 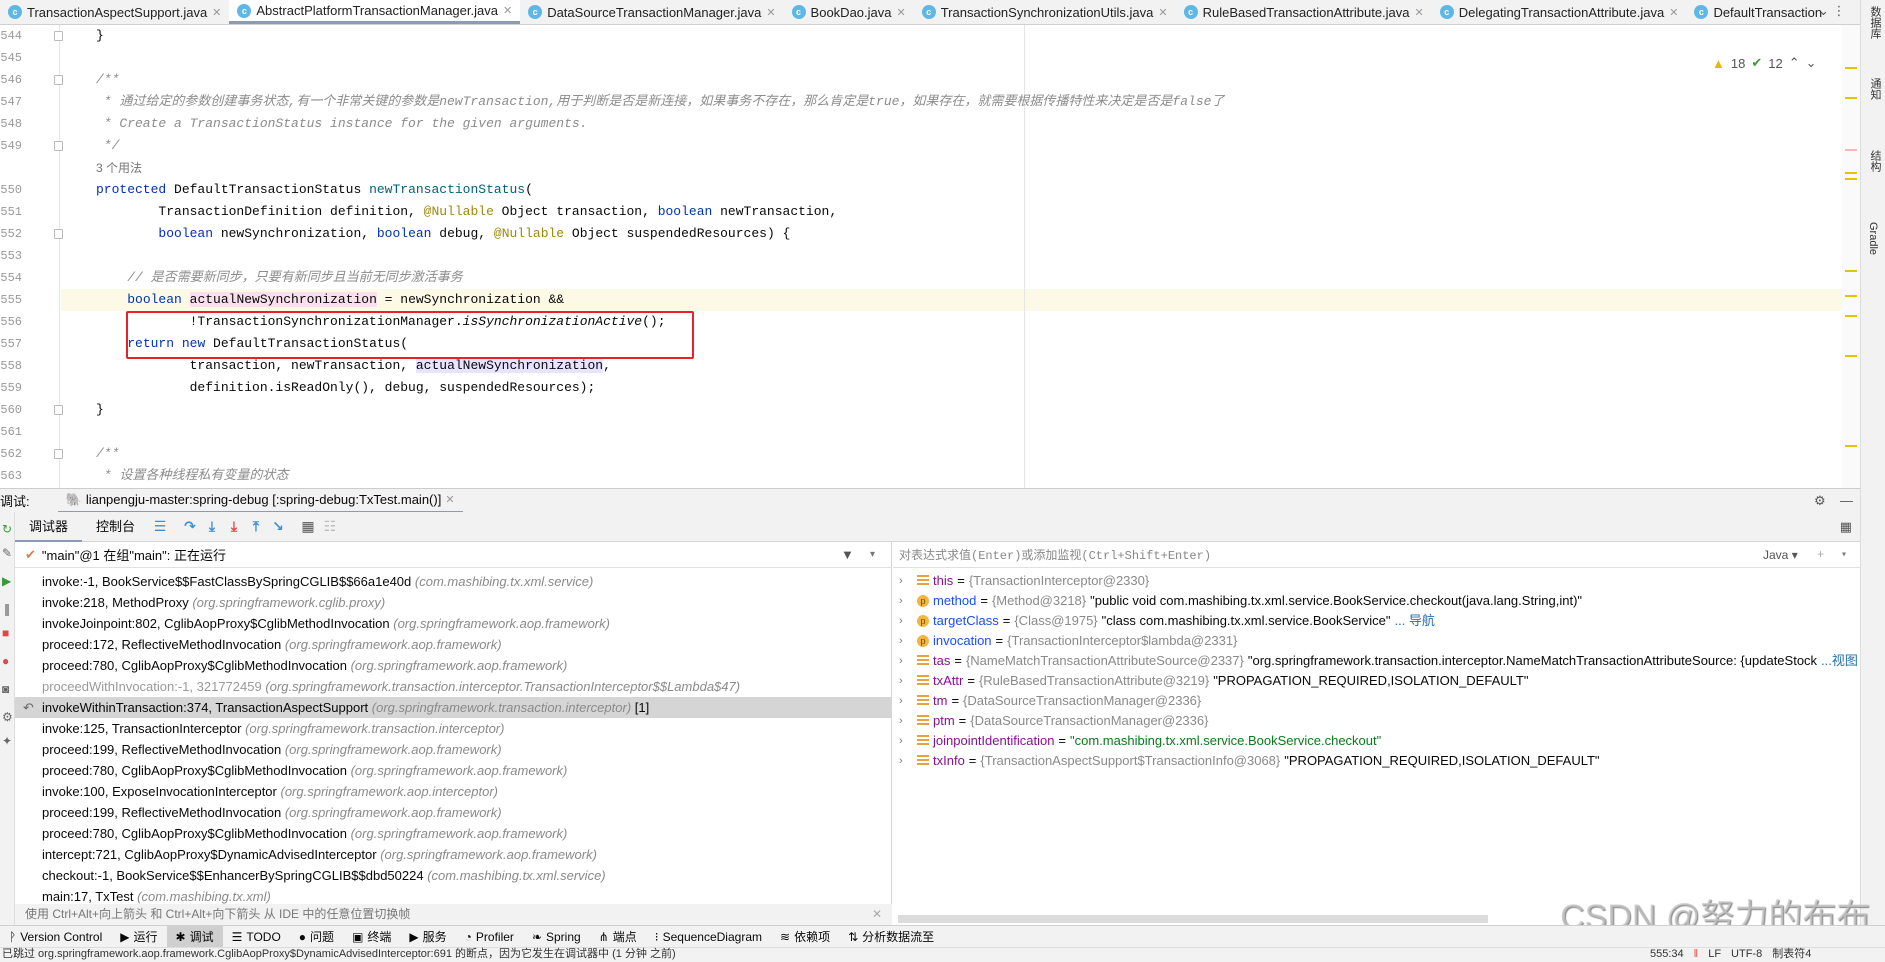 I want to click on editor-tab: c TransactionSynchronizationUtils.java ✕, so click(x=1045, y=12).